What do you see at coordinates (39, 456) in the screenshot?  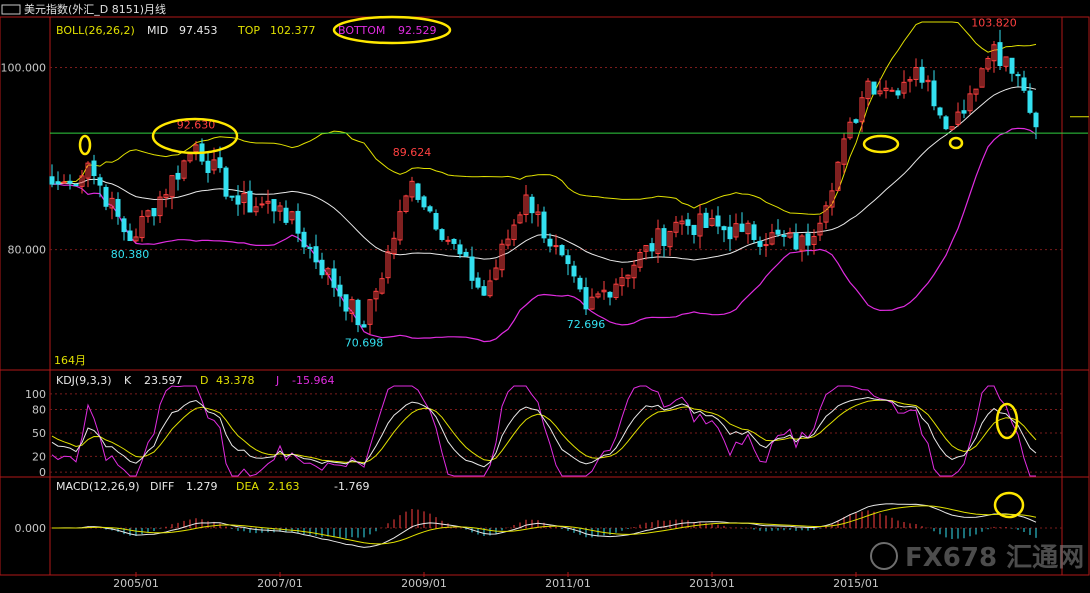 I see `kdj-tick-label: 20` at bounding box center [39, 456].